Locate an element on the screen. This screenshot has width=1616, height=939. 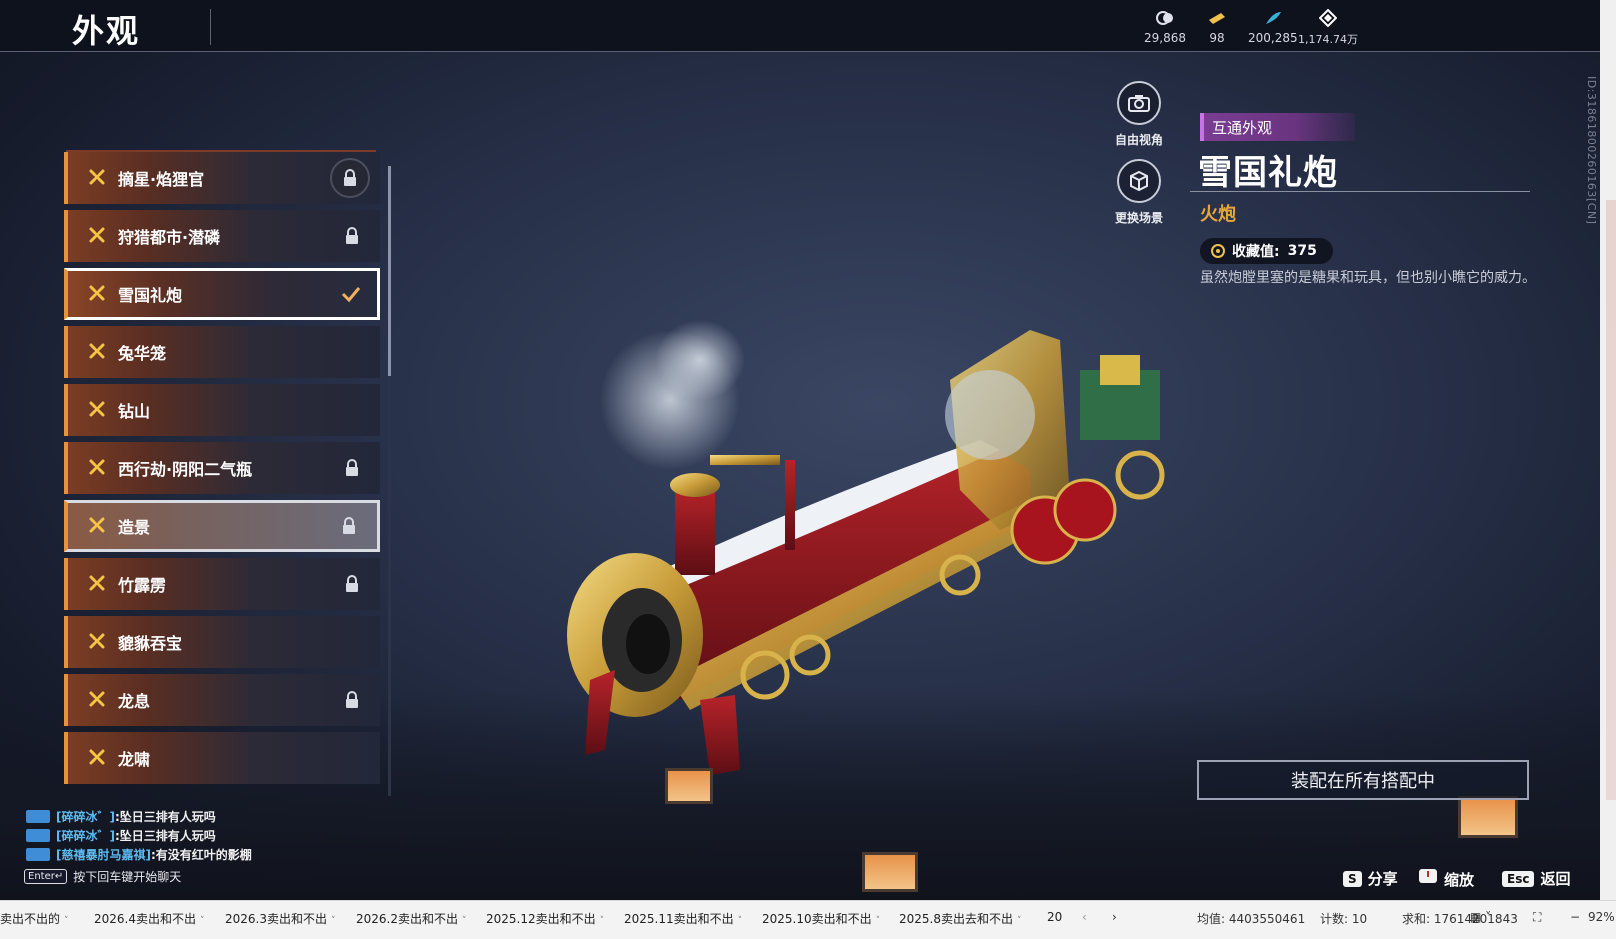
title-divider is located at coordinates (210, 27).